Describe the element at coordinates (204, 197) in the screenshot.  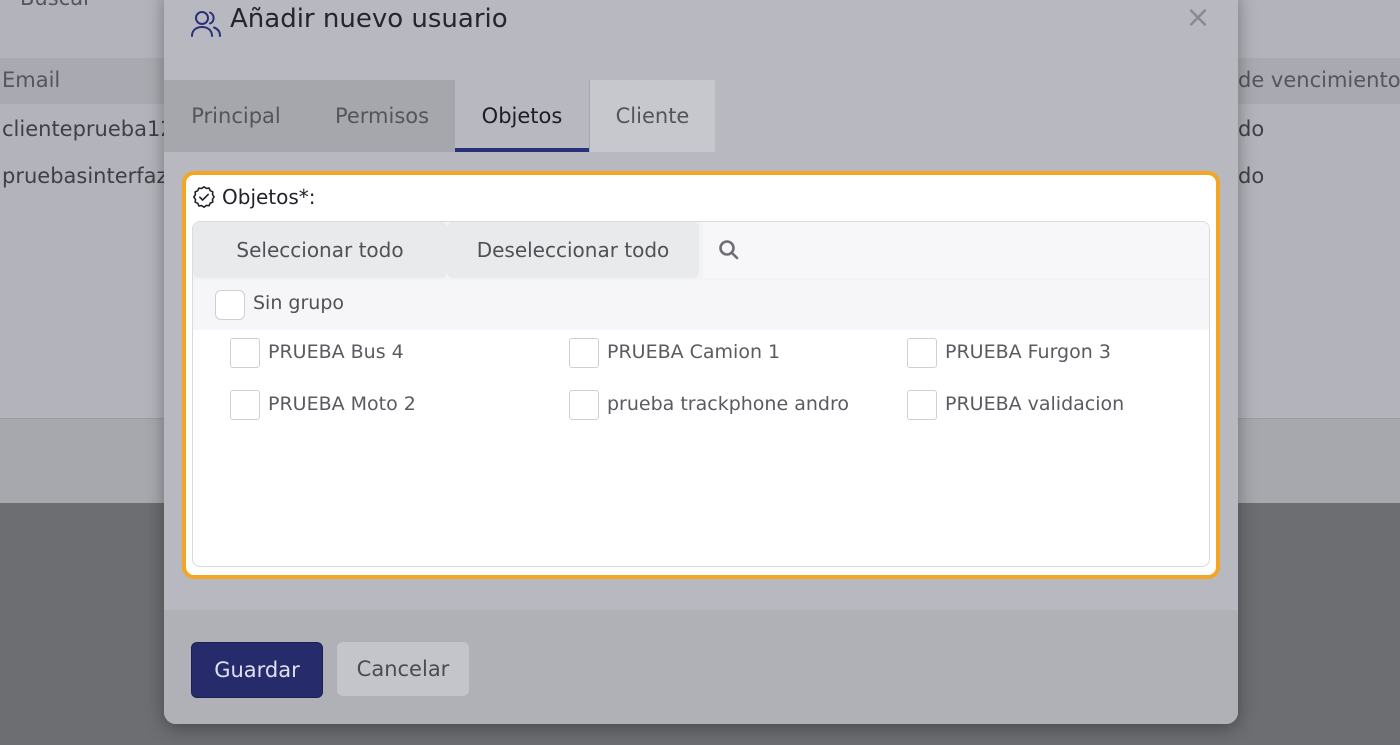
I see `badge-check-icon` at that location.